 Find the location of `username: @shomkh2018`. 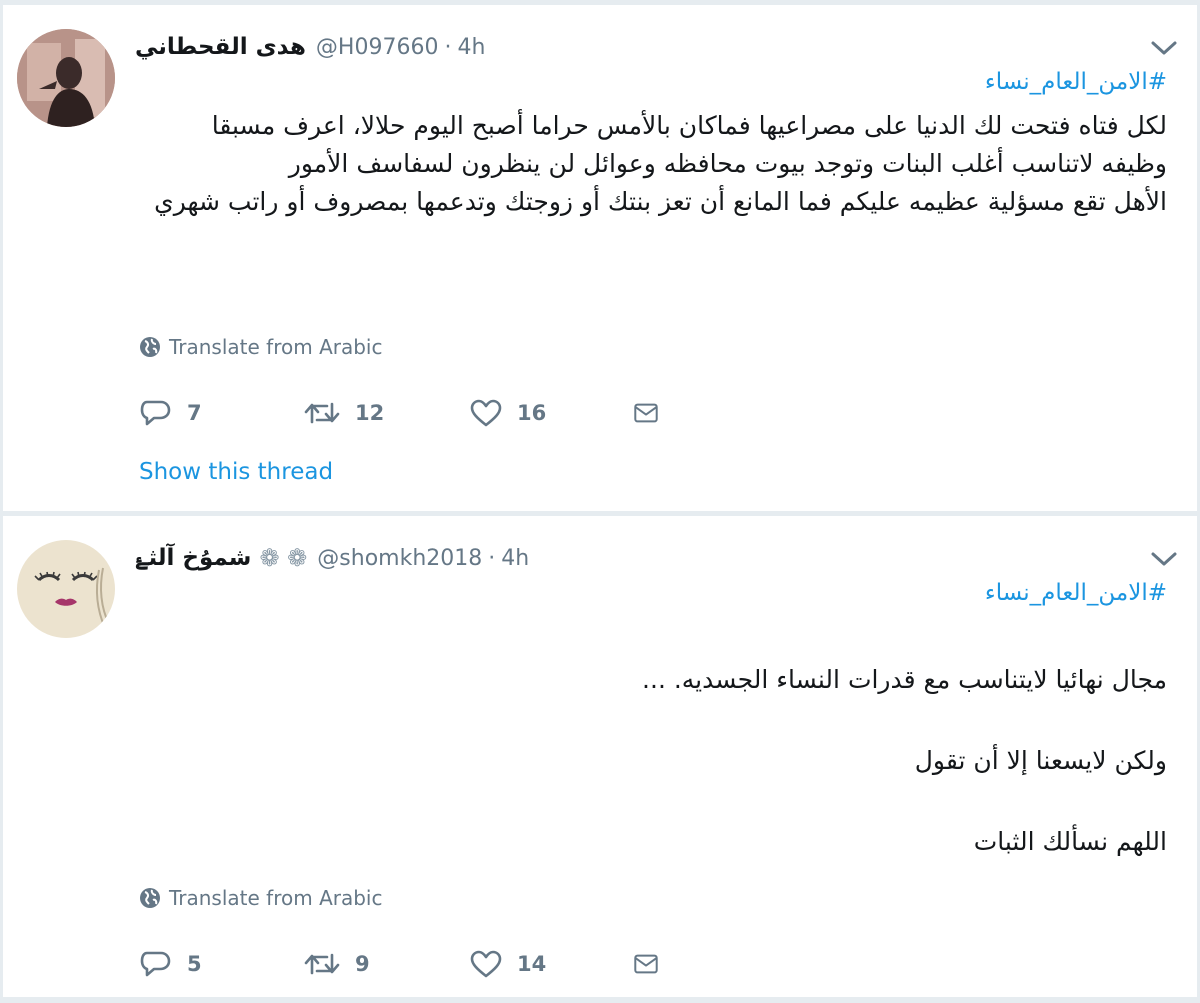

username: @shomkh2018 is located at coordinates (399, 558).